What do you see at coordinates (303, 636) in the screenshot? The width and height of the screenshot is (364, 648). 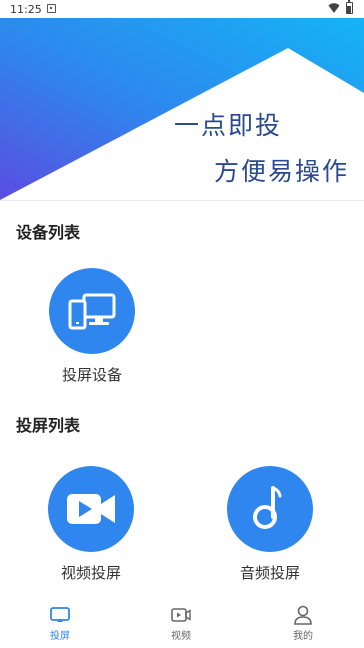 I see `tab-me-label: 我的` at bounding box center [303, 636].